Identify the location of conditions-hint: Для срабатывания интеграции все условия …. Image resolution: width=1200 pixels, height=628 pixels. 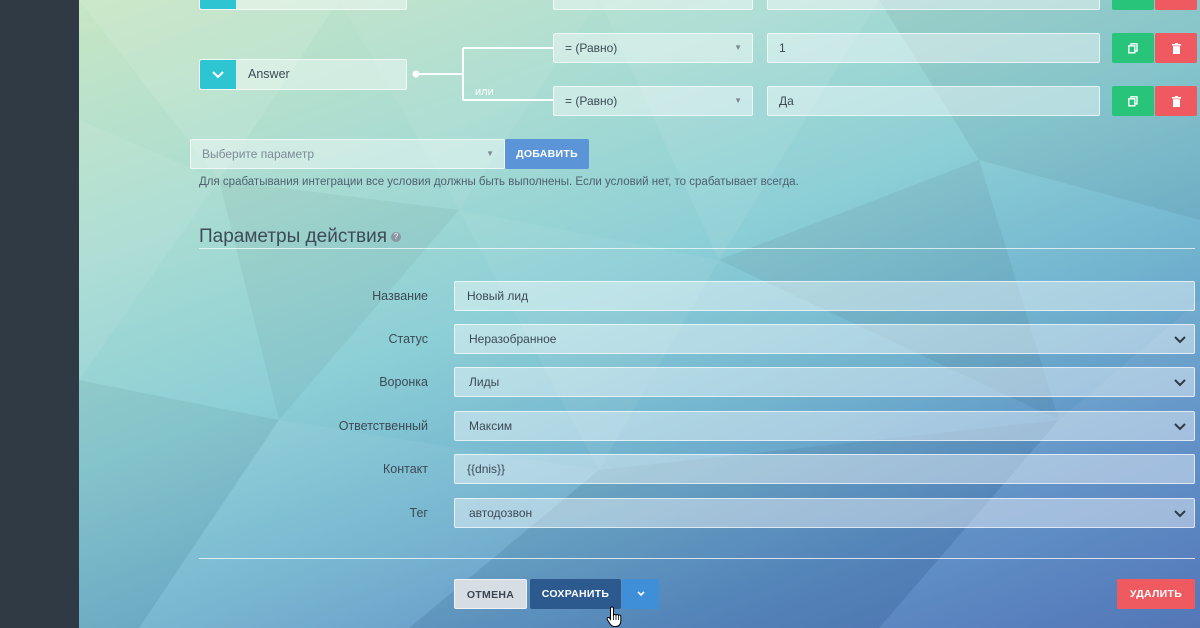
(499, 182).